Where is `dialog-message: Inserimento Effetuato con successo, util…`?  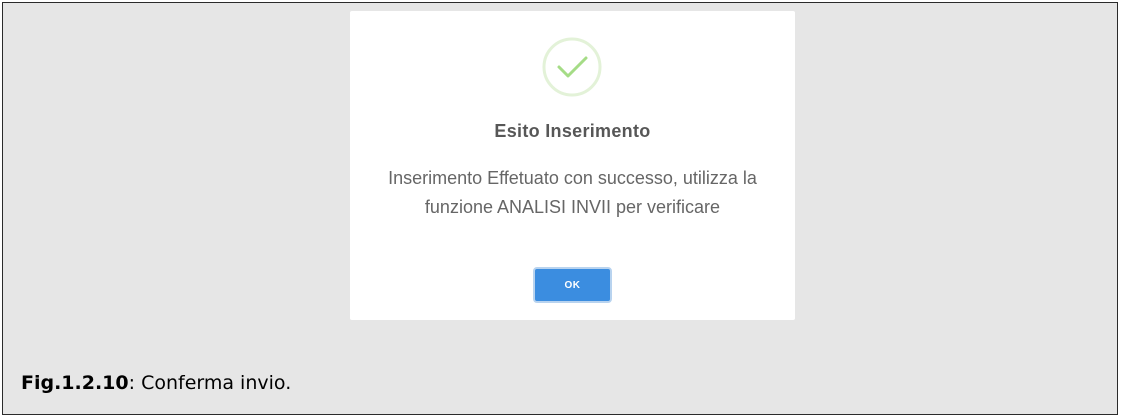
dialog-message: Inserimento Effetuato con successo, util… is located at coordinates (572, 192).